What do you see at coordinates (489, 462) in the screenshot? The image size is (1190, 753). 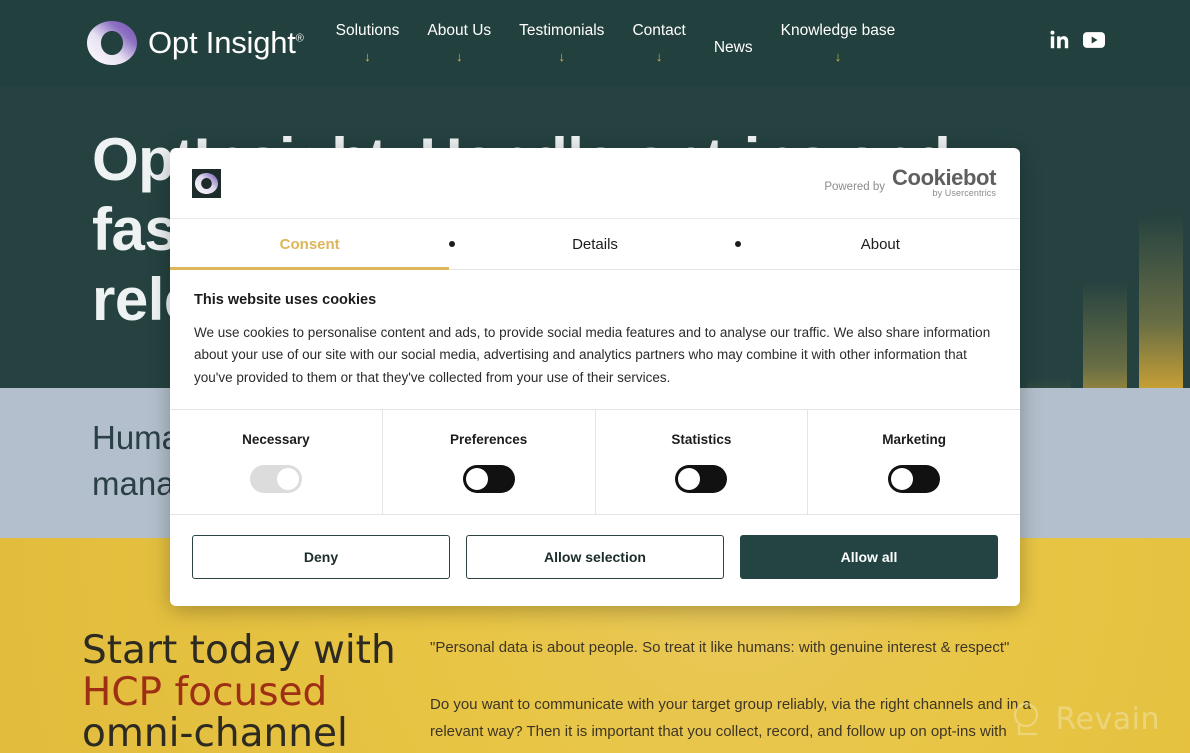 I see `category-preferences: Preferences` at bounding box center [489, 462].